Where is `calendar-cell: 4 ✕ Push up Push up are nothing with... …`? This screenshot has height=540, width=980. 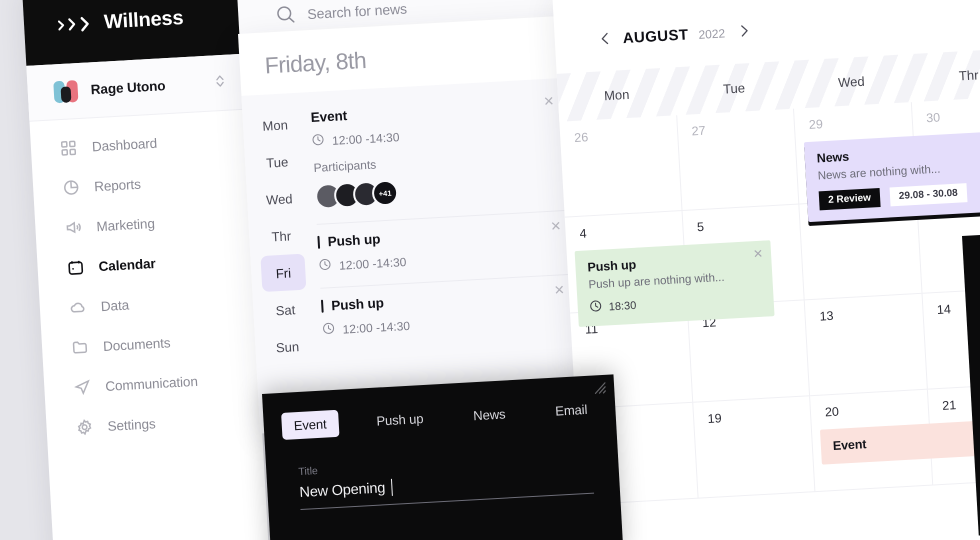 calendar-cell: 4 ✕ Push up Push up are nothing with... … is located at coordinates (669, 269).